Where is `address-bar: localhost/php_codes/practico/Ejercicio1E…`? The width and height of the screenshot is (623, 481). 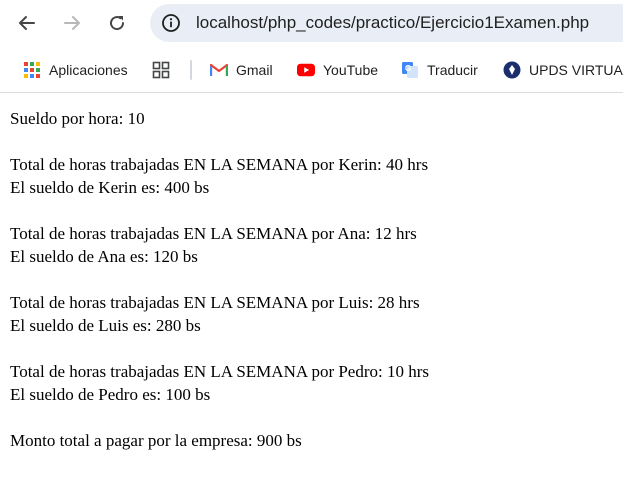
address-bar: localhost/php_codes/practico/Ejercicio1E… is located at coordinates (386, 23).